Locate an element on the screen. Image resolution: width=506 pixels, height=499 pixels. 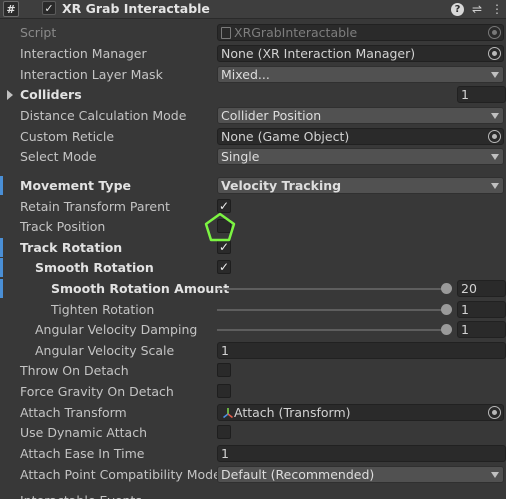
use-dynamic-attach-checkbox is located at coordinates (224, 432).